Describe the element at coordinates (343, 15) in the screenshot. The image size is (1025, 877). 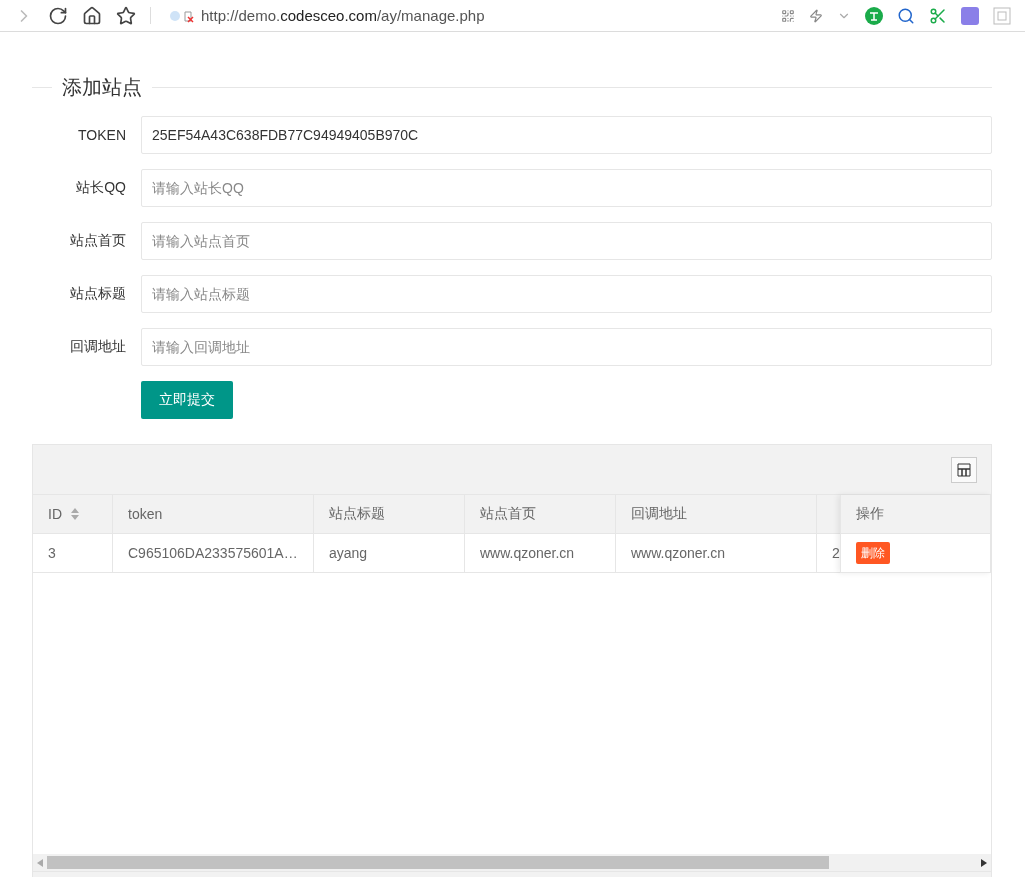
I see `address-bar-url: http://demo.codesceo.com/ay/manage.php` at that location.